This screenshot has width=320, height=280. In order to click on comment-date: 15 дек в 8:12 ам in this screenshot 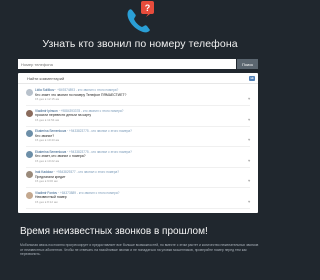, I will do `click(46, 202)`.